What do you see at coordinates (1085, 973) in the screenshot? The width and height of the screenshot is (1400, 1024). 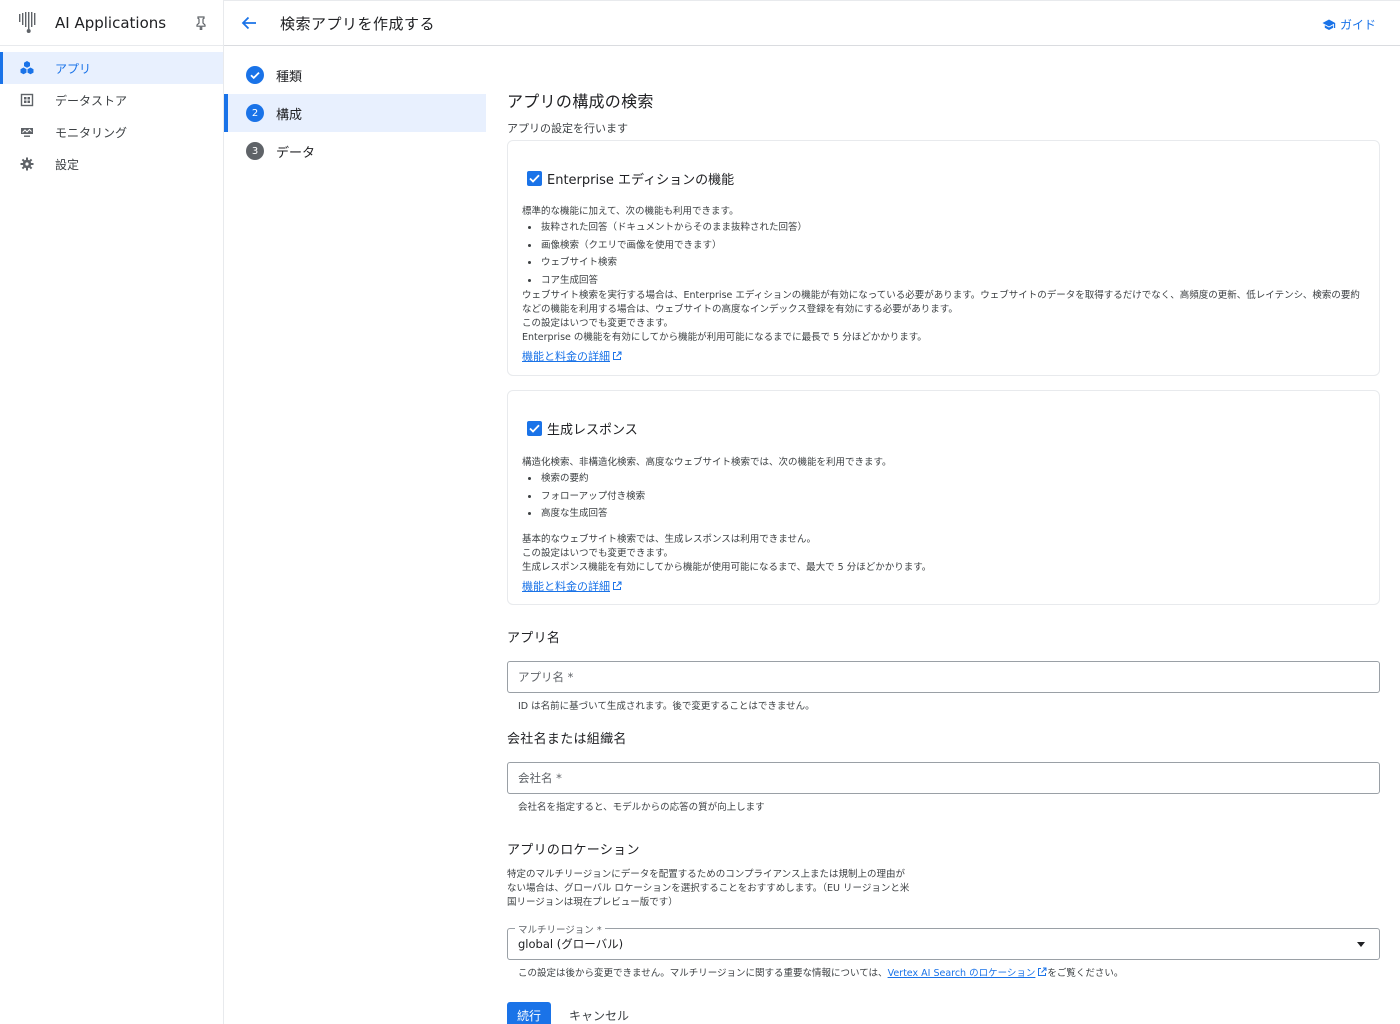 I see `location-hint-text: をご覧ください。` at bounding box center [1085, 973].